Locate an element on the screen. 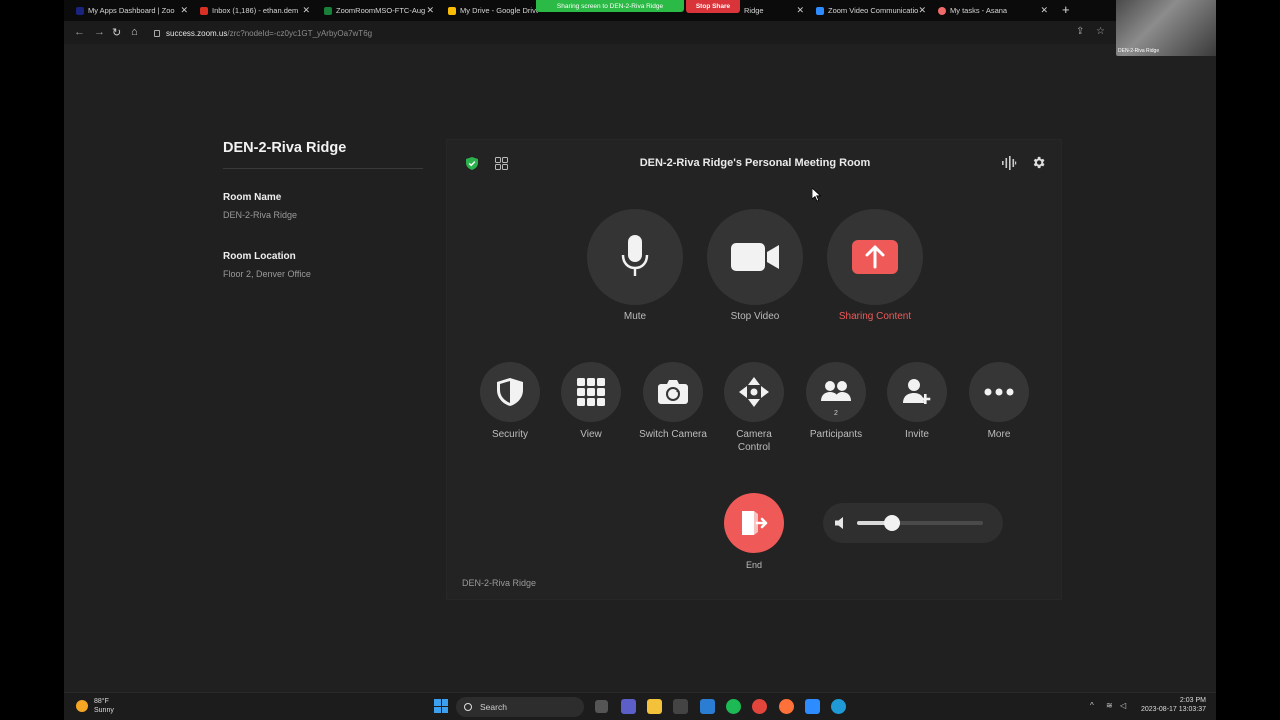 Image resolution: width=1280 pixels, height=720 pixels. browser-tab: ZoomRoomMSO-FTC-Aug ✕ is located at coordinates (379, 10).